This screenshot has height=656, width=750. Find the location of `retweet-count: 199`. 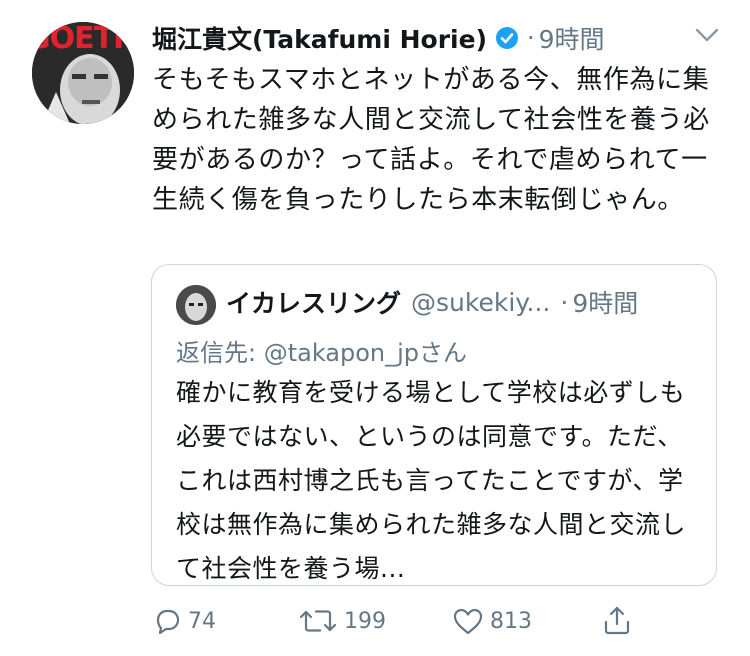

retweet-count: 199 is located at coordinates (365, 621).